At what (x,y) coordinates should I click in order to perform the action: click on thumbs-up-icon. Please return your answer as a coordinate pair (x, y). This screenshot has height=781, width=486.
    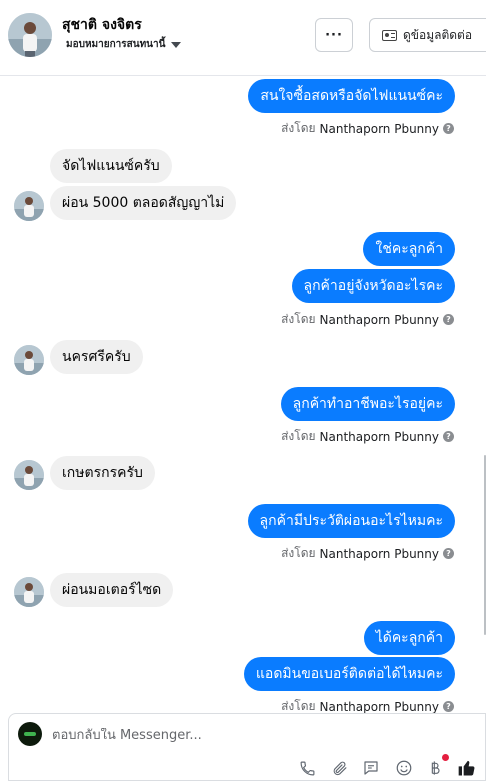
    Looking at the image, I should click on (467, 768).